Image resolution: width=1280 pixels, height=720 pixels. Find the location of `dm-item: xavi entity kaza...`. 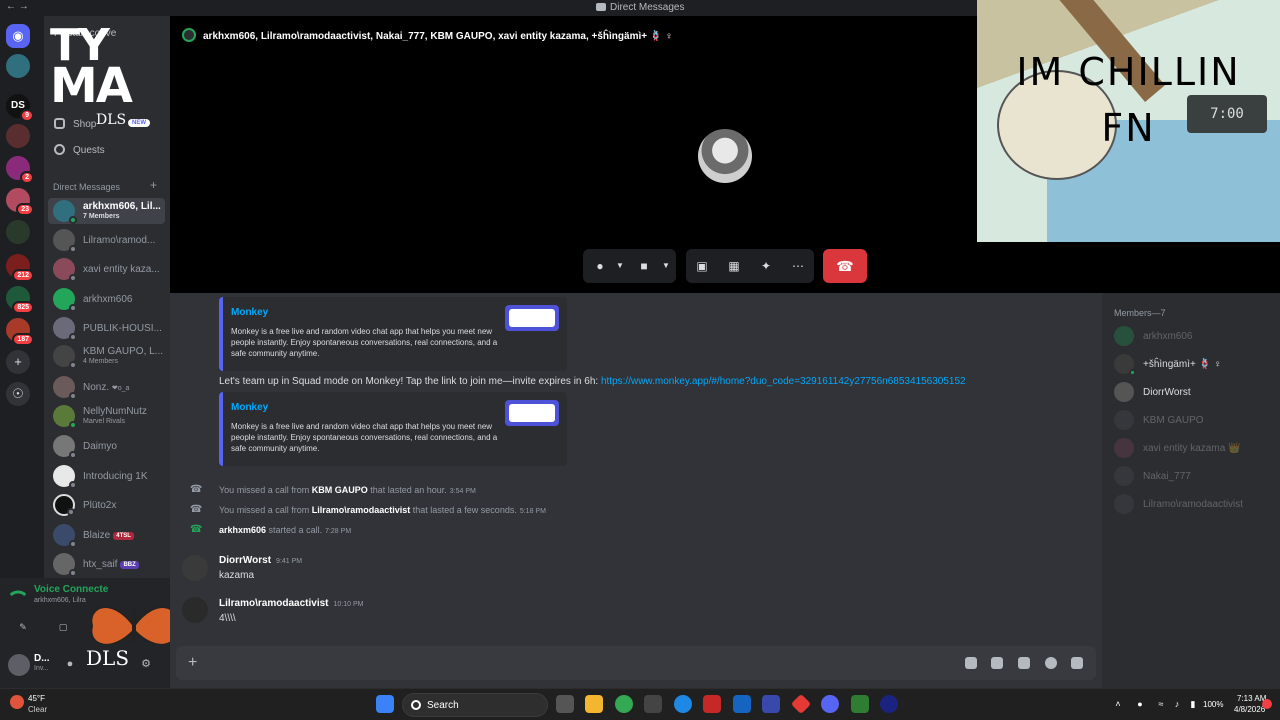

dm-item: xavi entity kaza... is located at coordinates (106, 269).